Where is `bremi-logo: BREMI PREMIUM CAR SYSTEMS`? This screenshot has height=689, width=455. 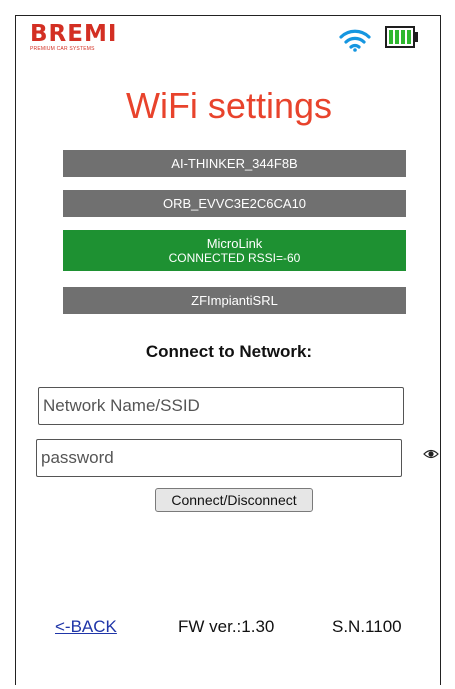
bremi-logo: BREMI PREMIUM CAR SYSTEMS is located at coordinates (73, 37).